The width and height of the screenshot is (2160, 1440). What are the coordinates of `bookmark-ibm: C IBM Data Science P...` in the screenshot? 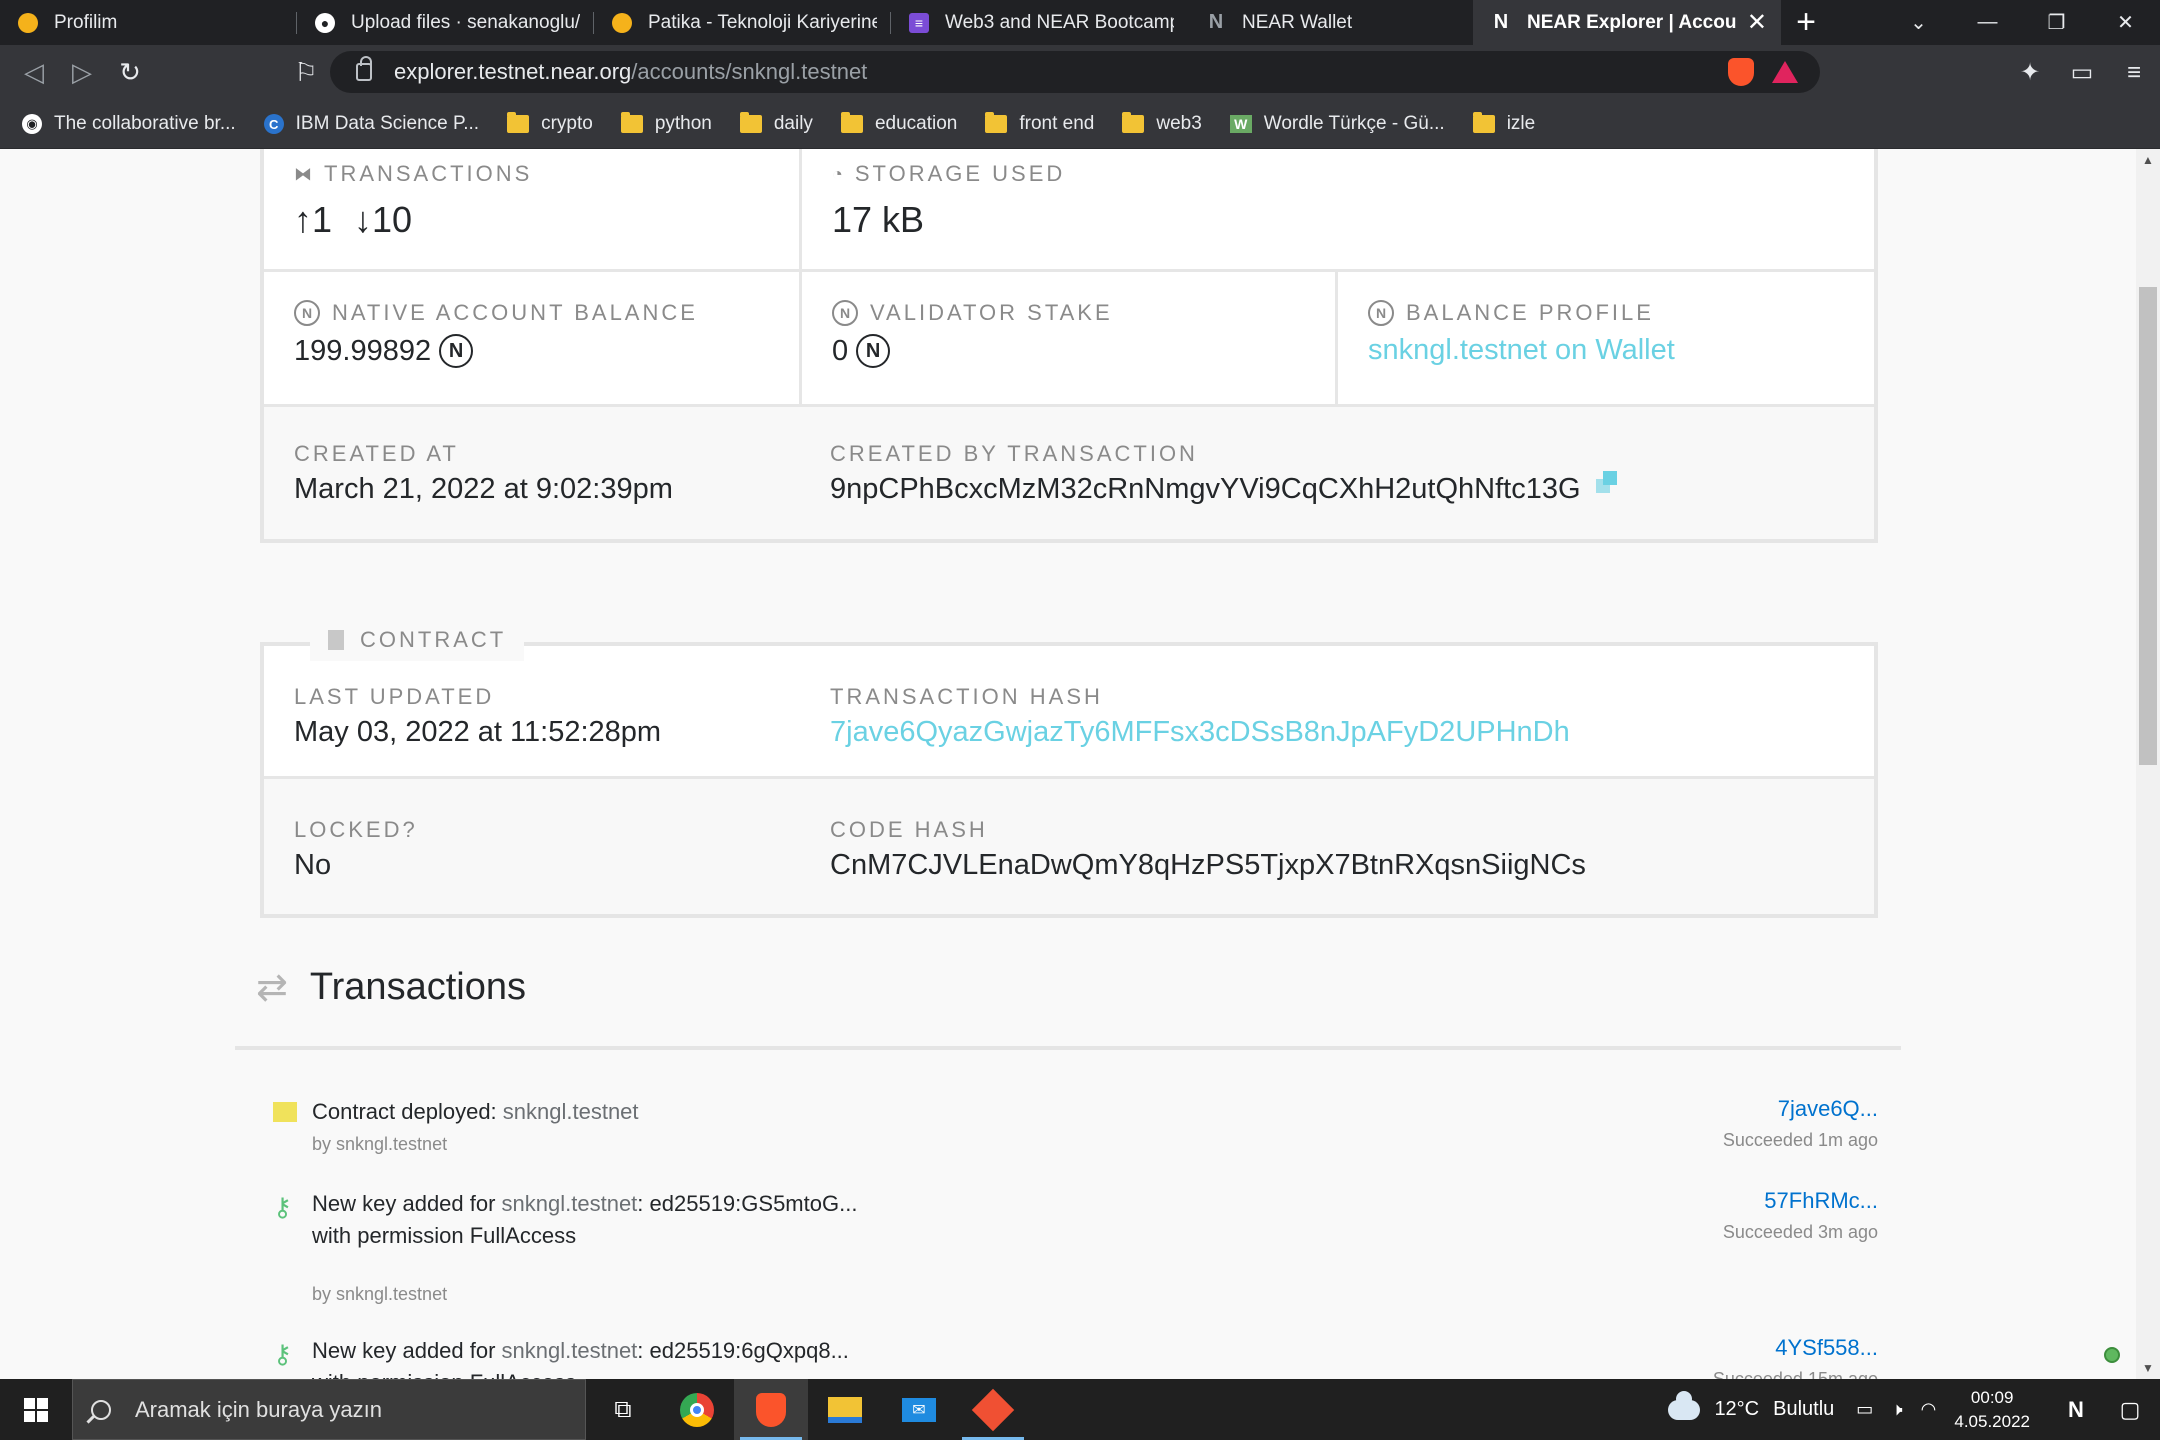 It's located at (371, 124).